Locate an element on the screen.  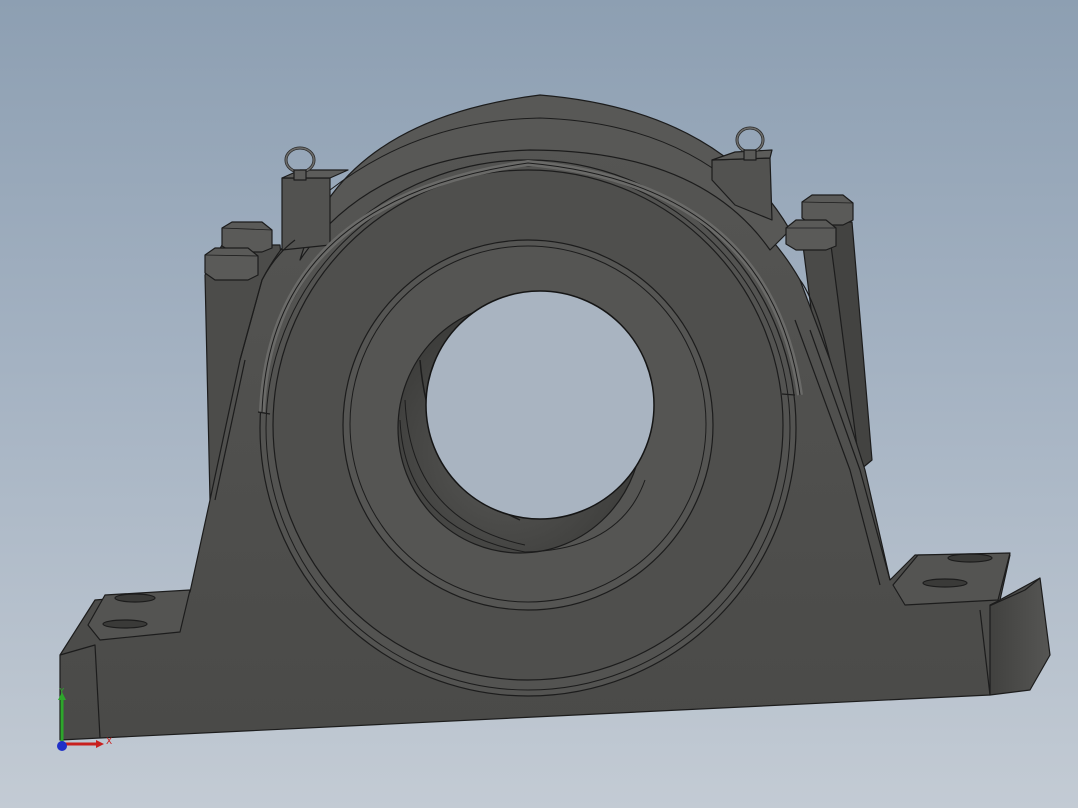
y-axis-label: Y is located at coordinates (61, 692).